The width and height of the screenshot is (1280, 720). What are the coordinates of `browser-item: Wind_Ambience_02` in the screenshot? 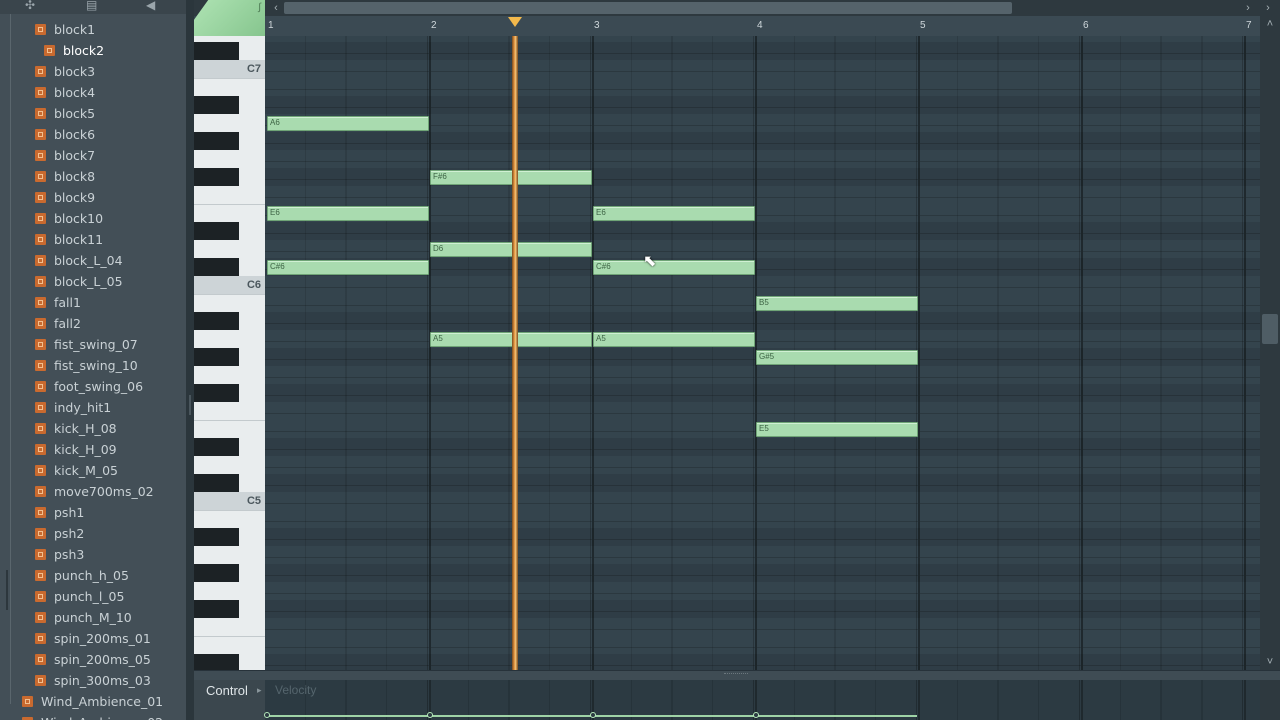 It's located at (92, 716).